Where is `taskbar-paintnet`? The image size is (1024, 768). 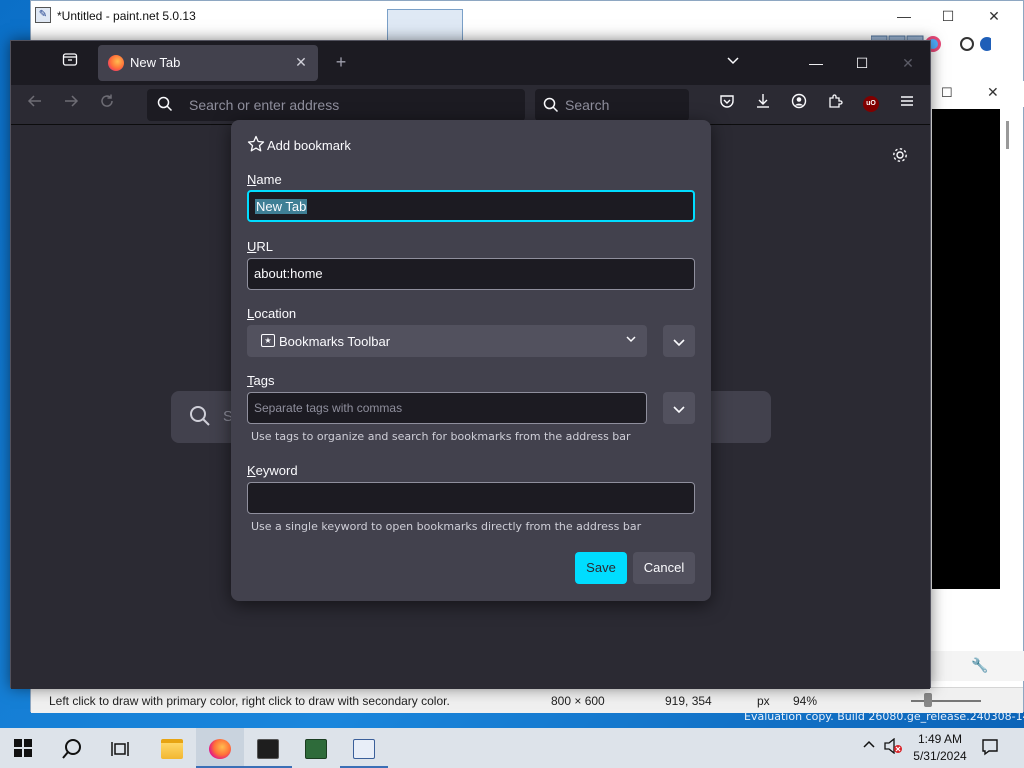
taskbar-paintnet is located at coordinates (364, 748).